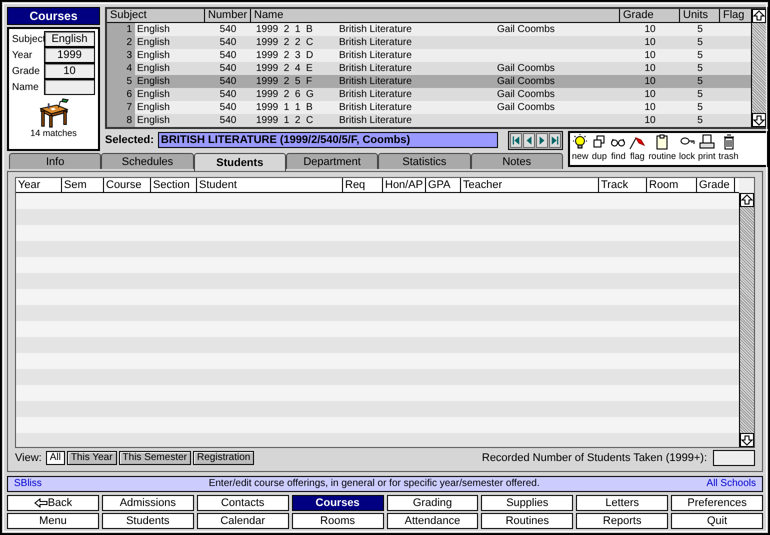  What do you see at coordinates (637, 149) in the screenshot?
I see `toolbar-button: flag` at bounding box center [637, 149].